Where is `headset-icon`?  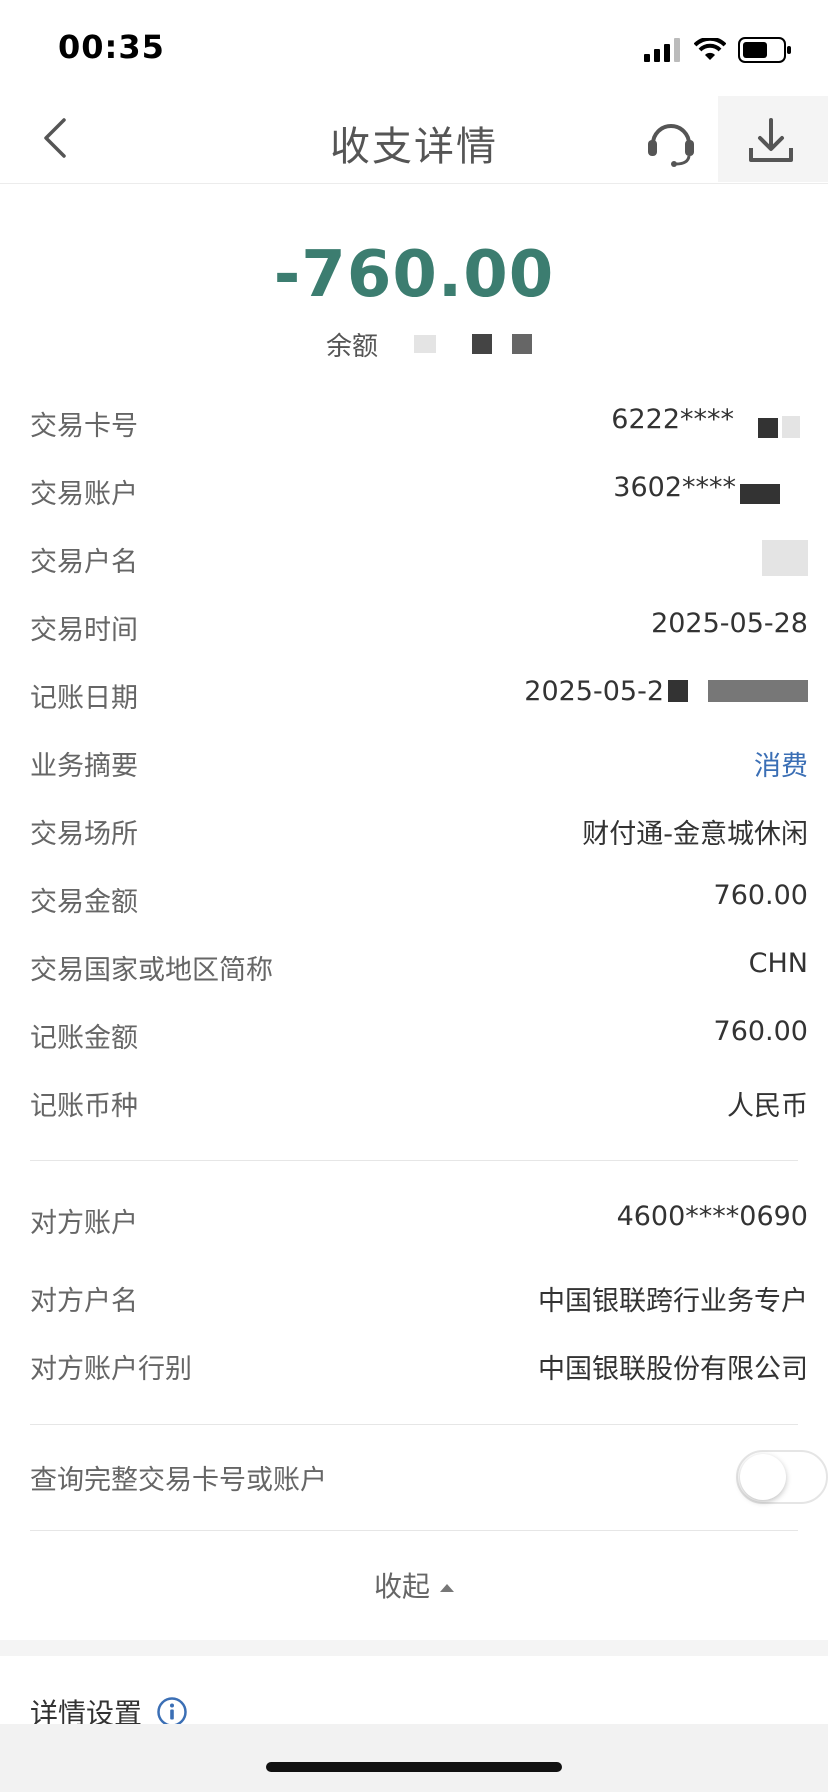 headset-icon is located at coordinates (671, 141).